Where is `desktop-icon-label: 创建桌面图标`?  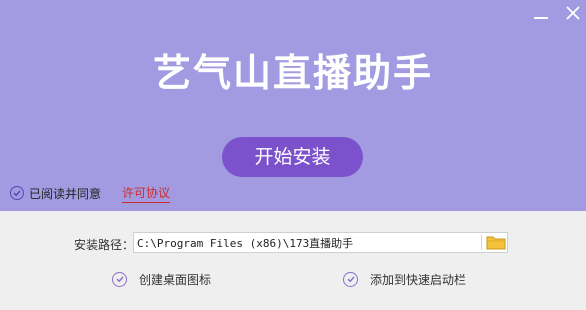
desktop-icon-label: 创建桌面图标 is located at coordinates (175, 279).